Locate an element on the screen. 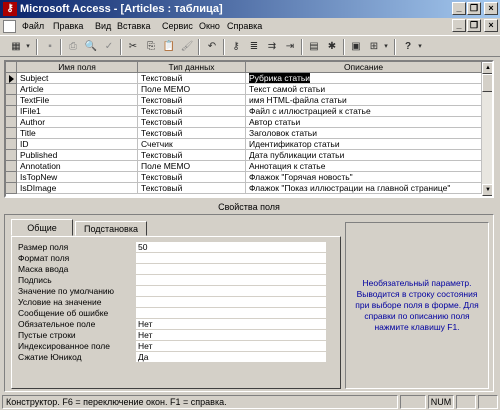  primary-key-icon: ⚷ is located at coordinates (236, 47).